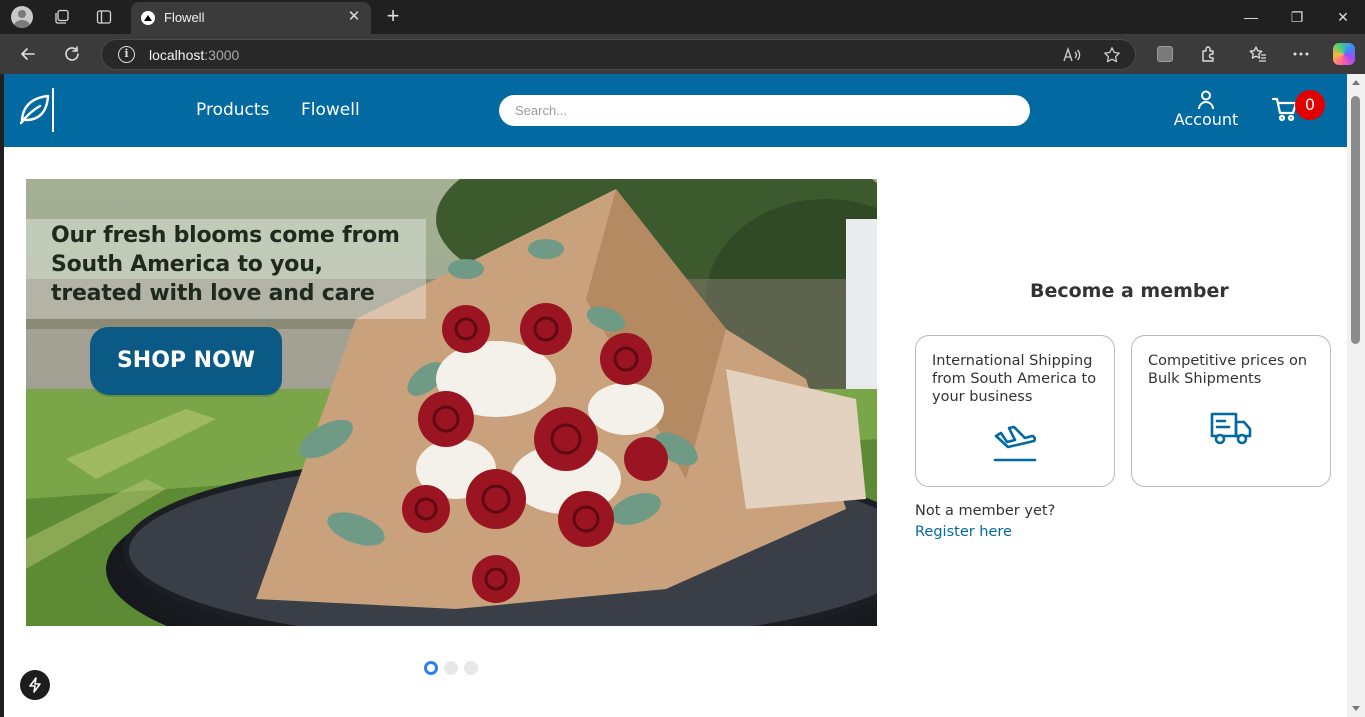 Image resolution: width=1365 pixels, height=717 pixels. What do you see at coordinates (184, 17) in the screenshot?
I see `tab-title: Flowell` at bounding box center [184, 17].